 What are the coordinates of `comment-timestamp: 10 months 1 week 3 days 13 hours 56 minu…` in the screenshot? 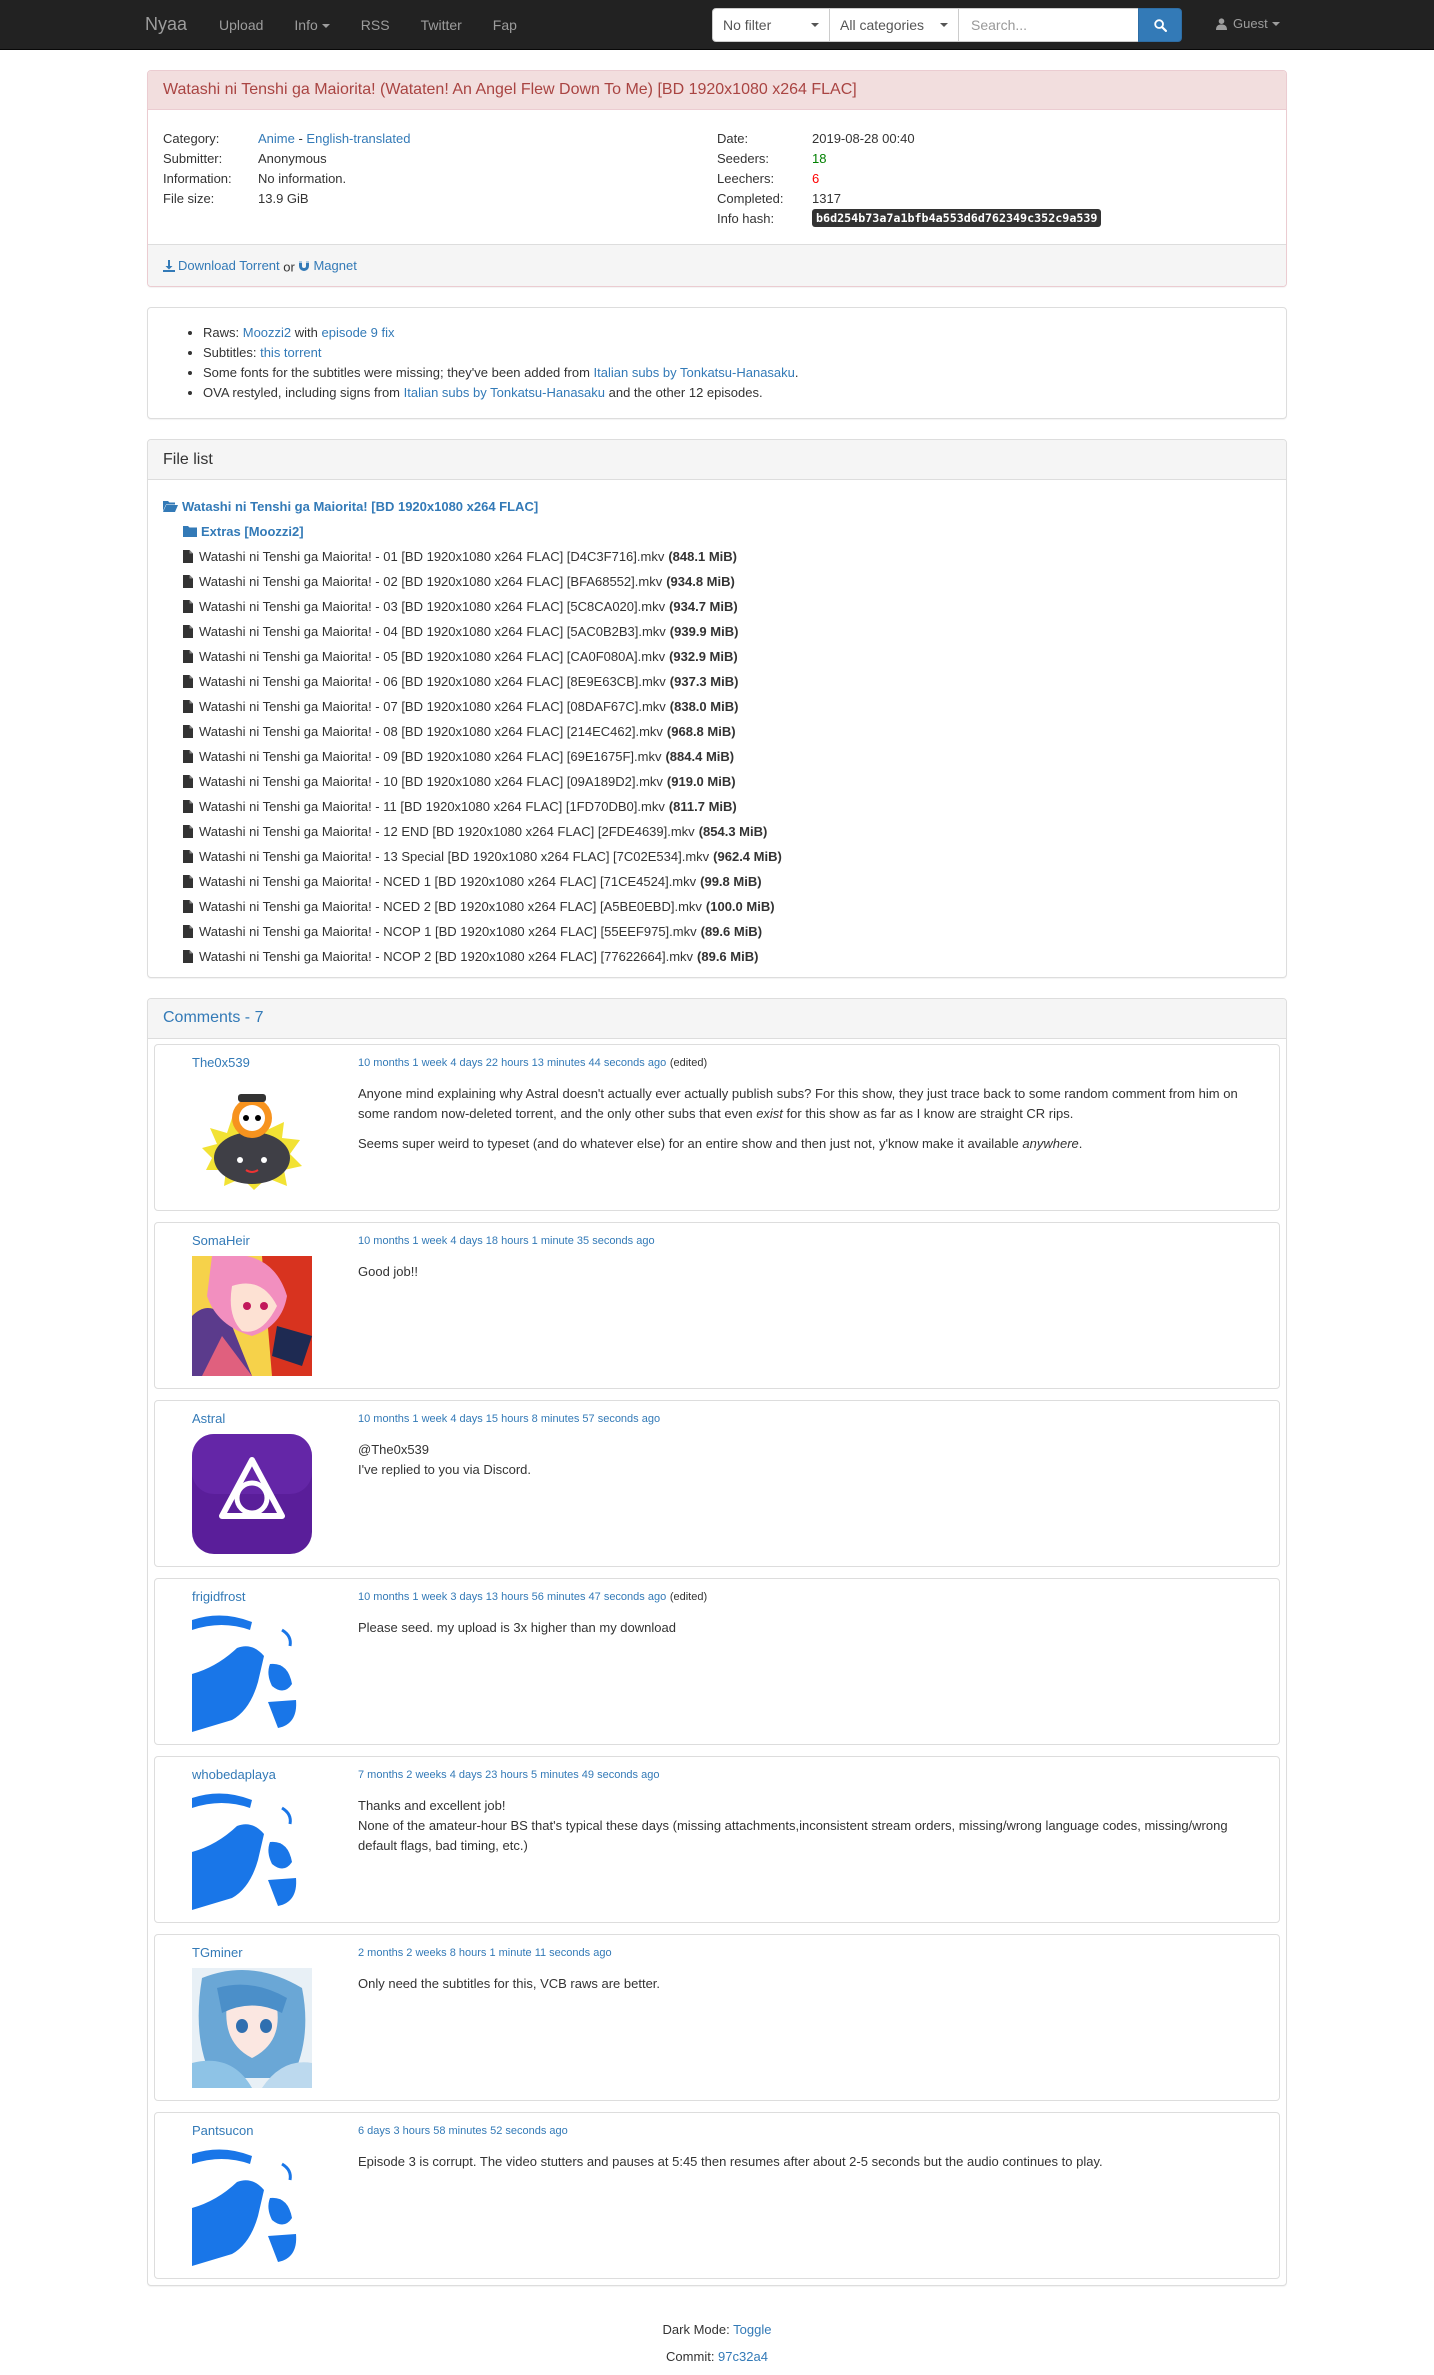 It's located at (512, 1597).